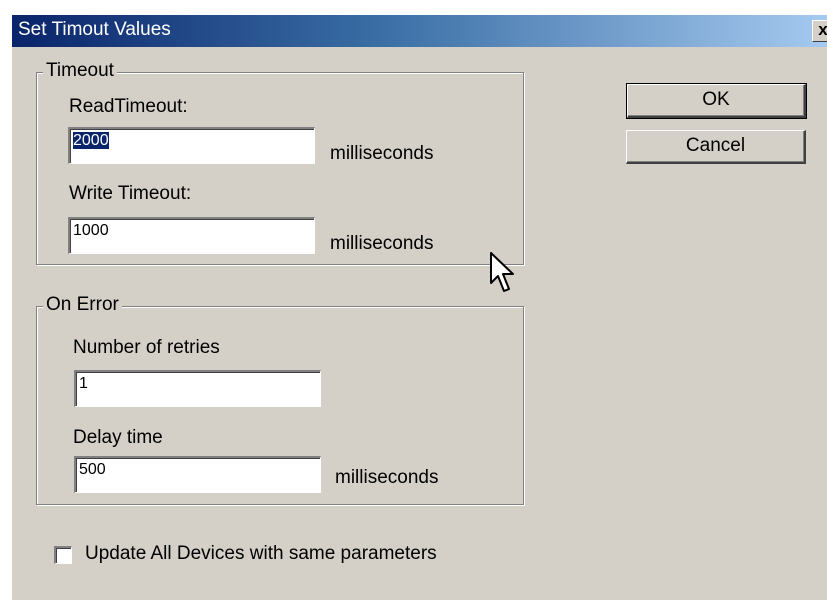  What do you see at coordinates (382, 243) in the screenshot?
I see `write-timeout-unit: milliseconds` at bounding box center [382, 243].